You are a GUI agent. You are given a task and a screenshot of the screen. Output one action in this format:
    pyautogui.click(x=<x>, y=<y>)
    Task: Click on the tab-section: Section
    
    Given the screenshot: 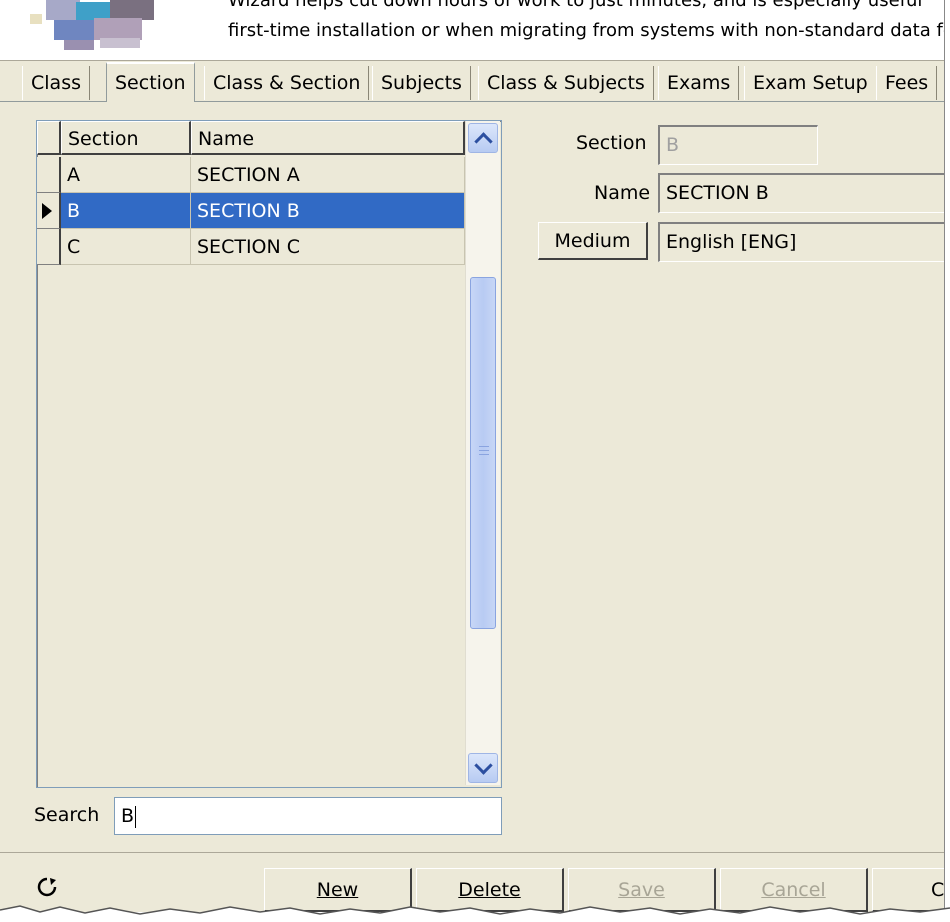 What is the action you would take?
    pyautogui.click(x=150, y=82)
    